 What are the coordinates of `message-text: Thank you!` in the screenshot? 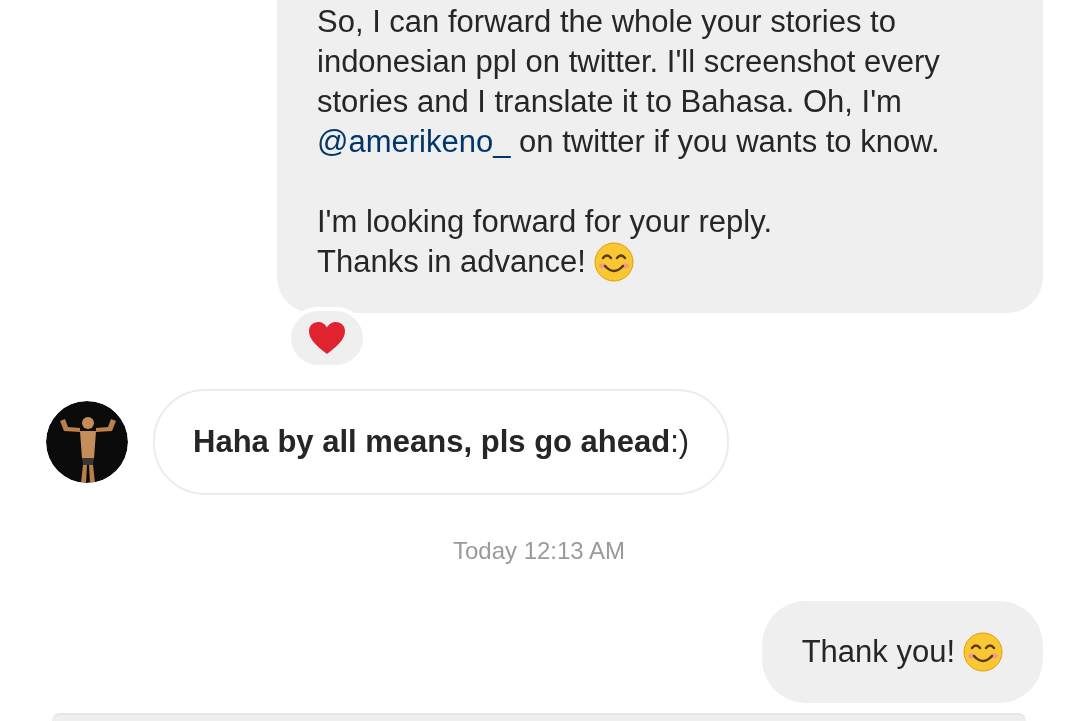 It's located at (902, 652).